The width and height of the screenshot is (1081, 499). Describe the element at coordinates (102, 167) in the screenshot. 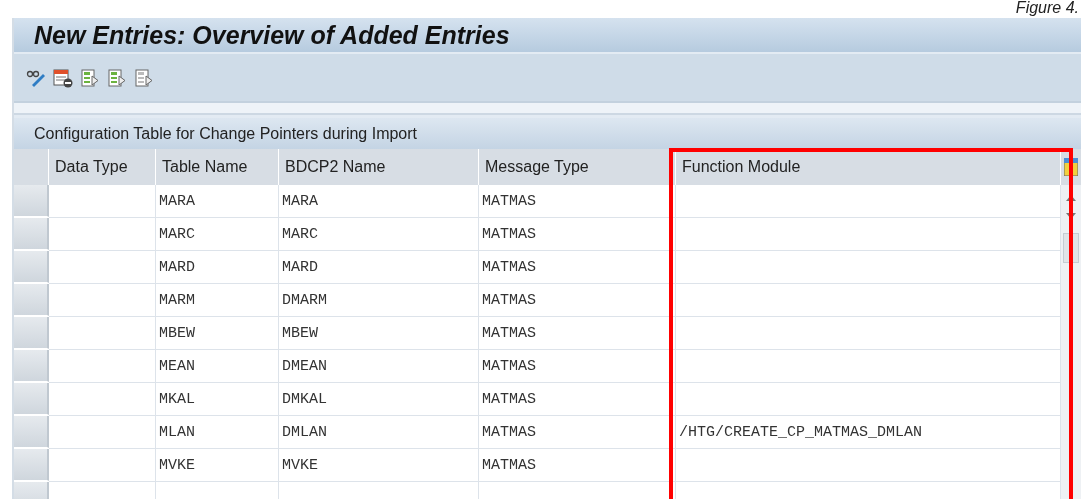

I see `column-header: Data Type` at that location.